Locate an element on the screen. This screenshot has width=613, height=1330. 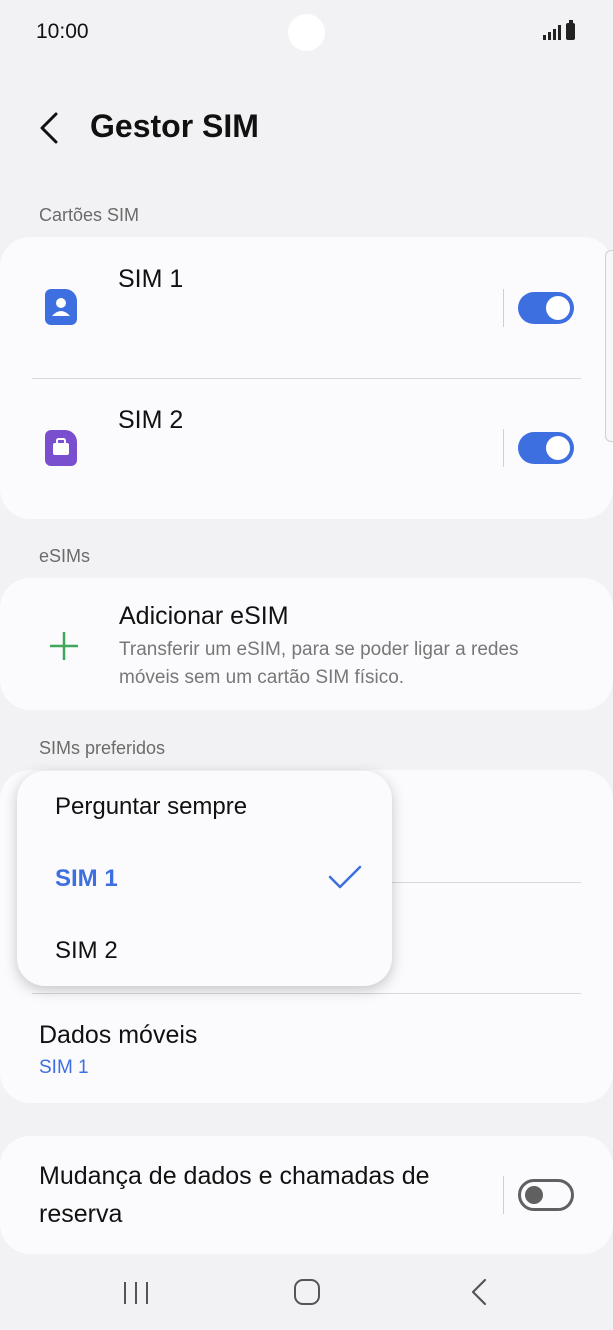
section-label-sim-cards: Cartões SIM is located at coordinates (89, 215).